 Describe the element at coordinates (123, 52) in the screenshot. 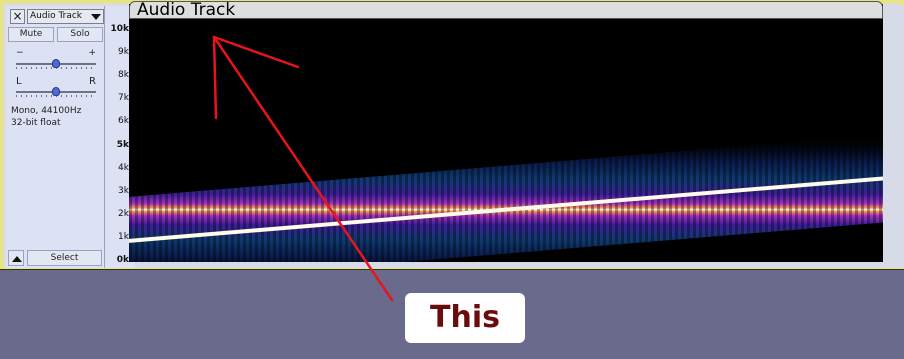

I see `ruler-label-9k: 9k` at that location.